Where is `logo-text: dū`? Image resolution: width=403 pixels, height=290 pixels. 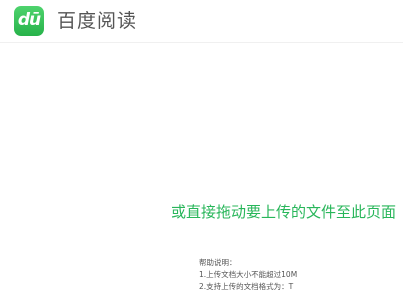 logo-text: dū is located at coordinates (29, 20).